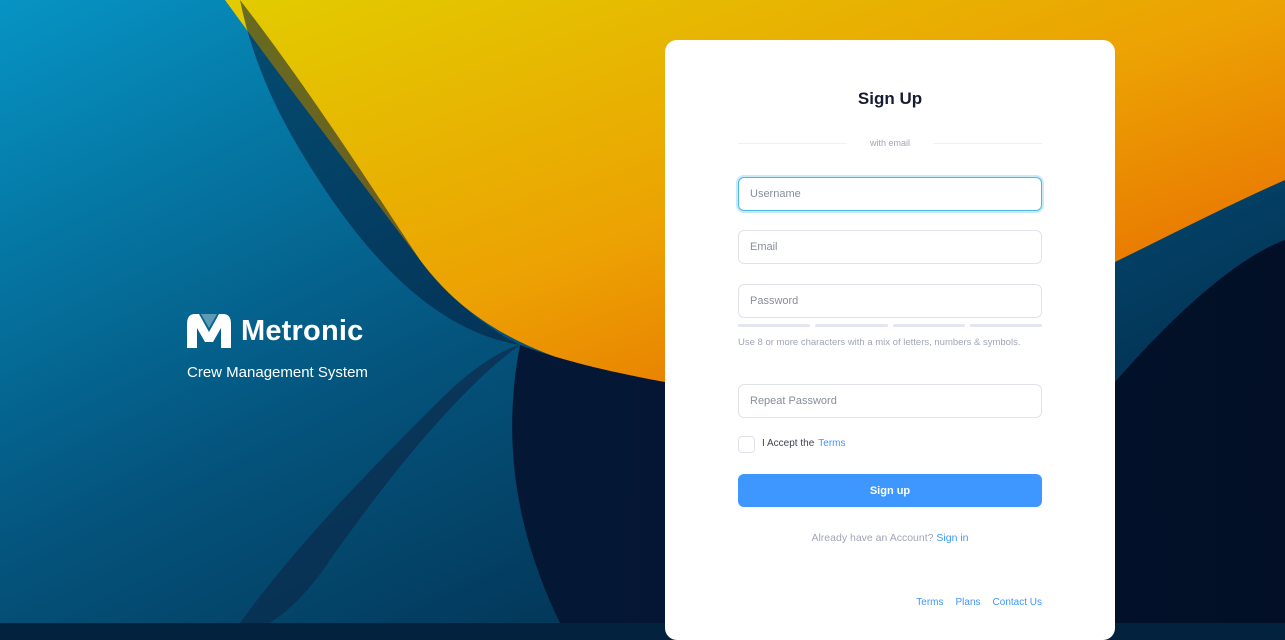  I want to click on password-strength-meter, so click(890, 325).